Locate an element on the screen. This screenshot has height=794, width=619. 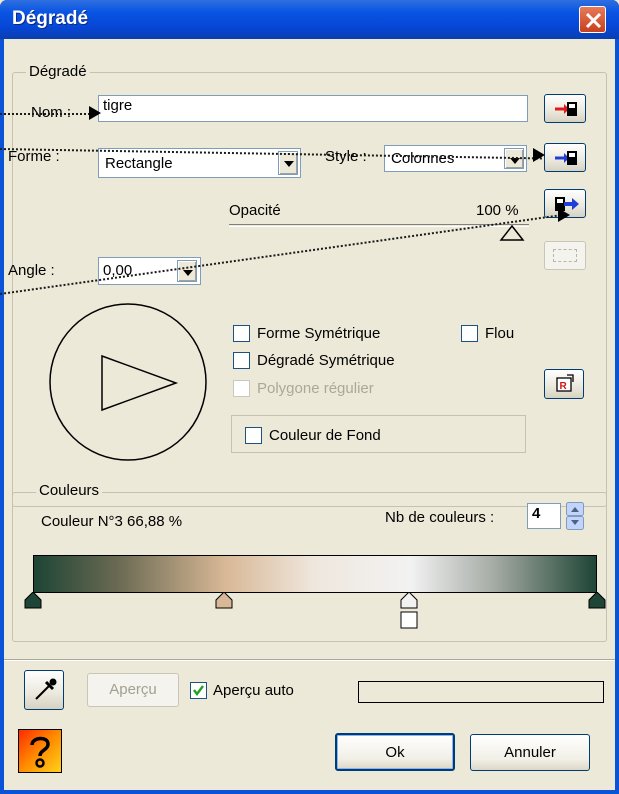
flou-checkbox is located at coordinates (469, 333).